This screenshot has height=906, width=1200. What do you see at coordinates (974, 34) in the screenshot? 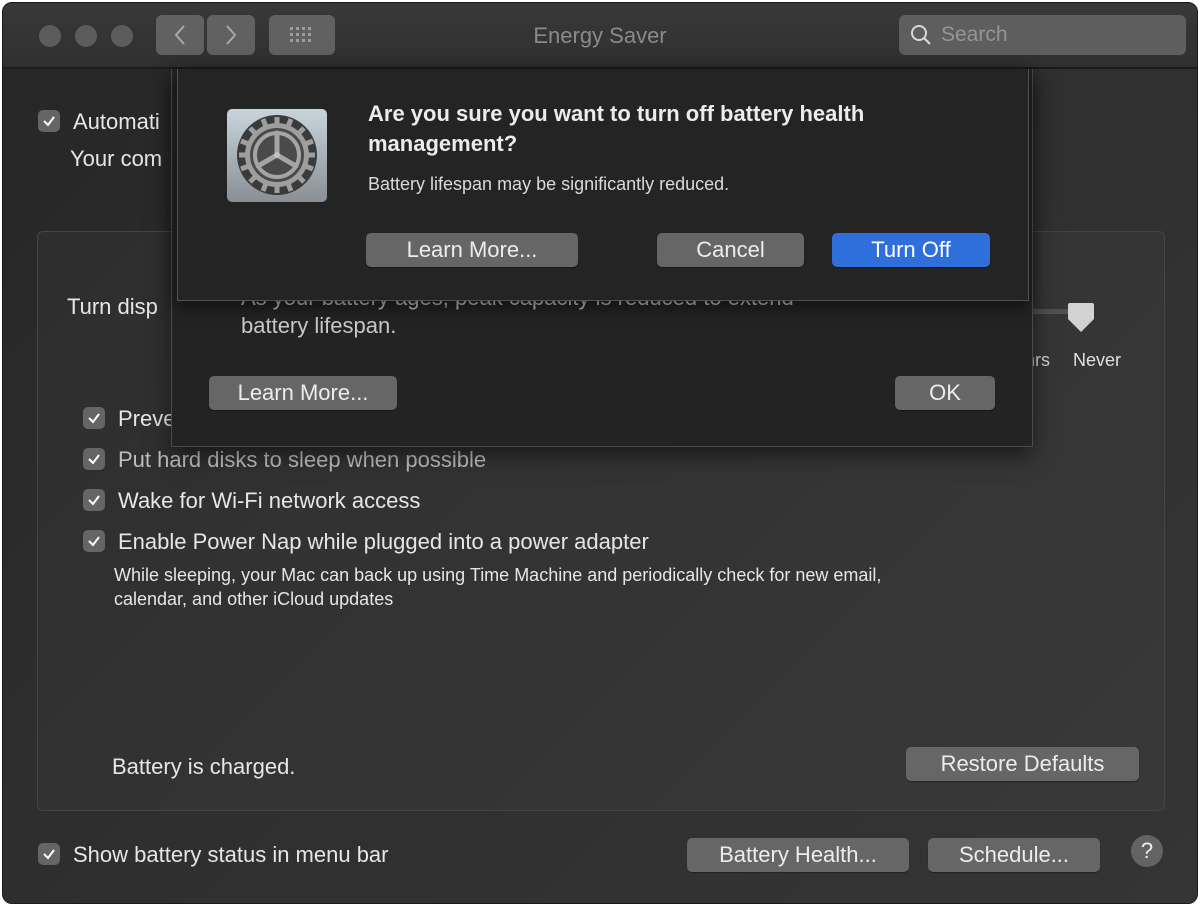
I see `search-placeholder: Search` at bounding box center [974, 34].